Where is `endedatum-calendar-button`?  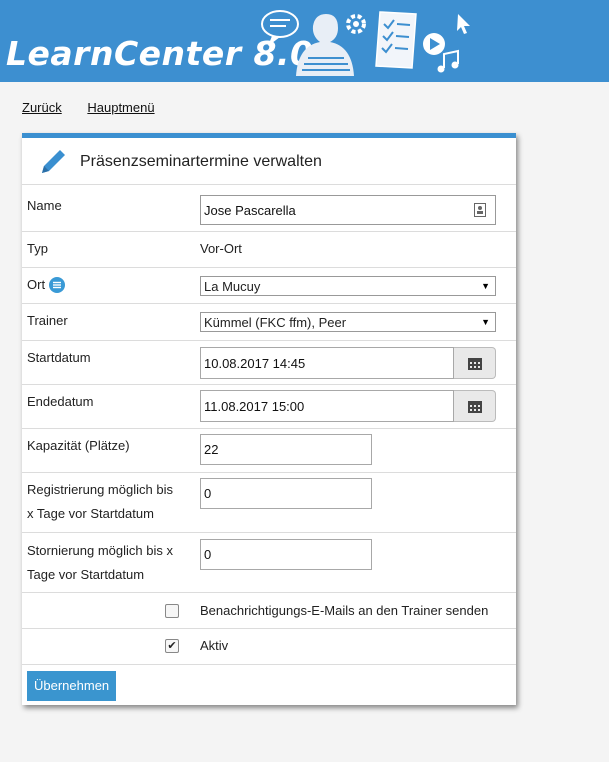
endedatum-calendar-button is located at coordinates (475, 406).